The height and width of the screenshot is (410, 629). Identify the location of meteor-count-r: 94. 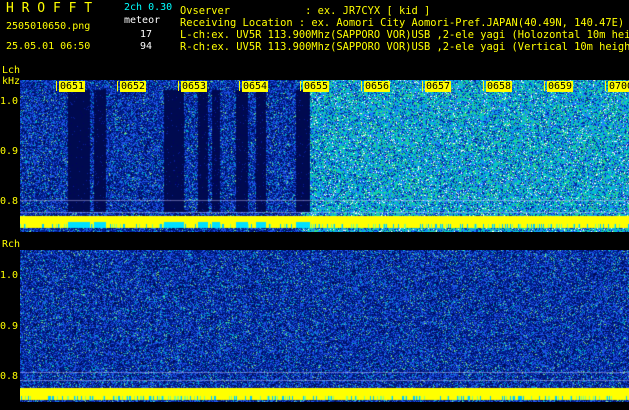
(146, 46).